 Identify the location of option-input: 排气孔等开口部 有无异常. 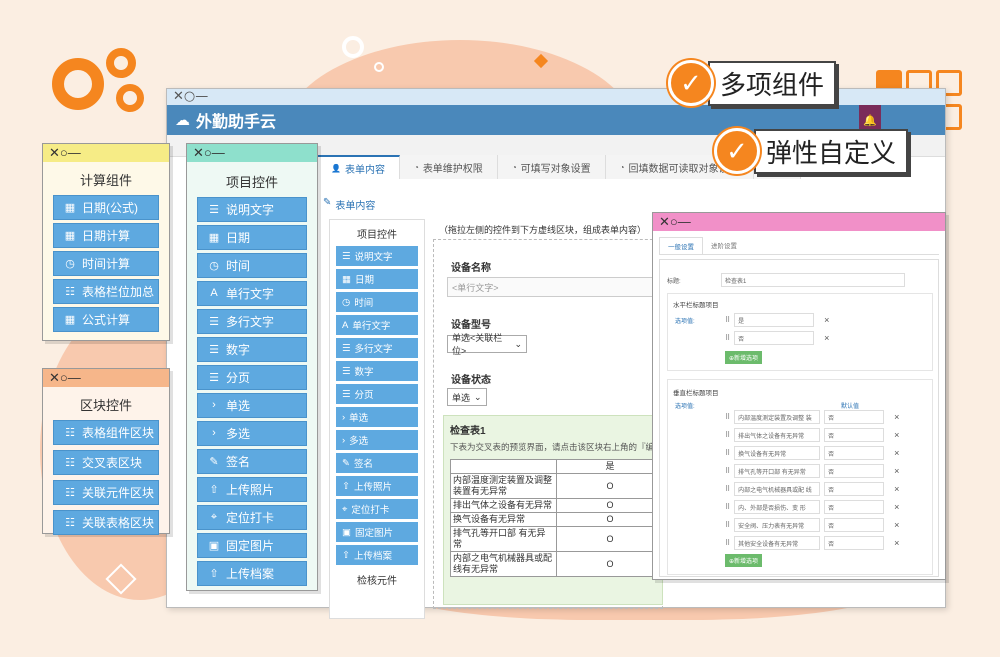
(777, 471).